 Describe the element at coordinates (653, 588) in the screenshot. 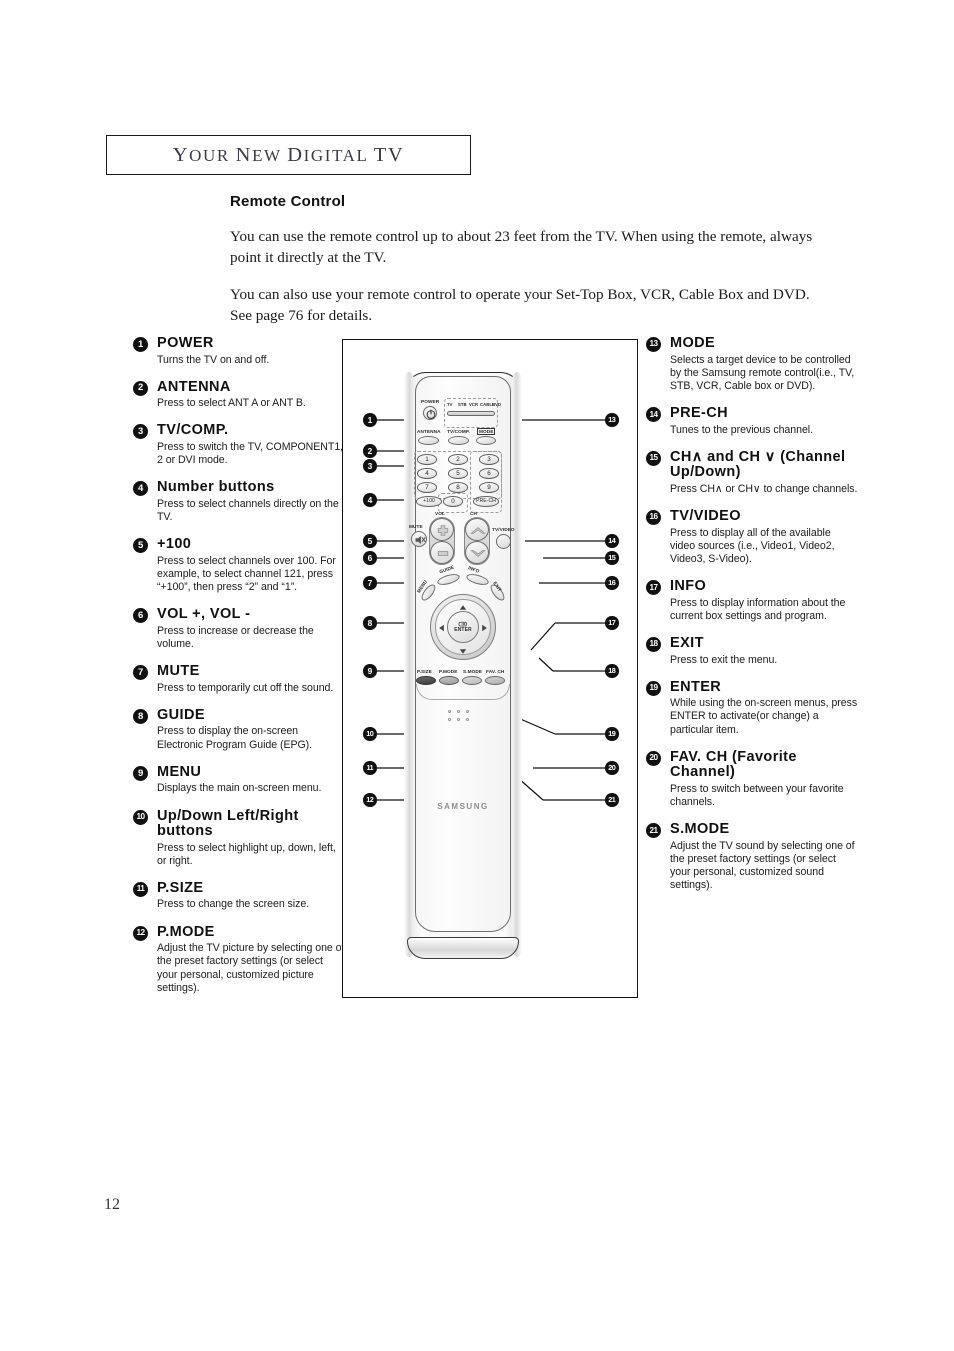

I see `callout-number-badge: 17` at that location.